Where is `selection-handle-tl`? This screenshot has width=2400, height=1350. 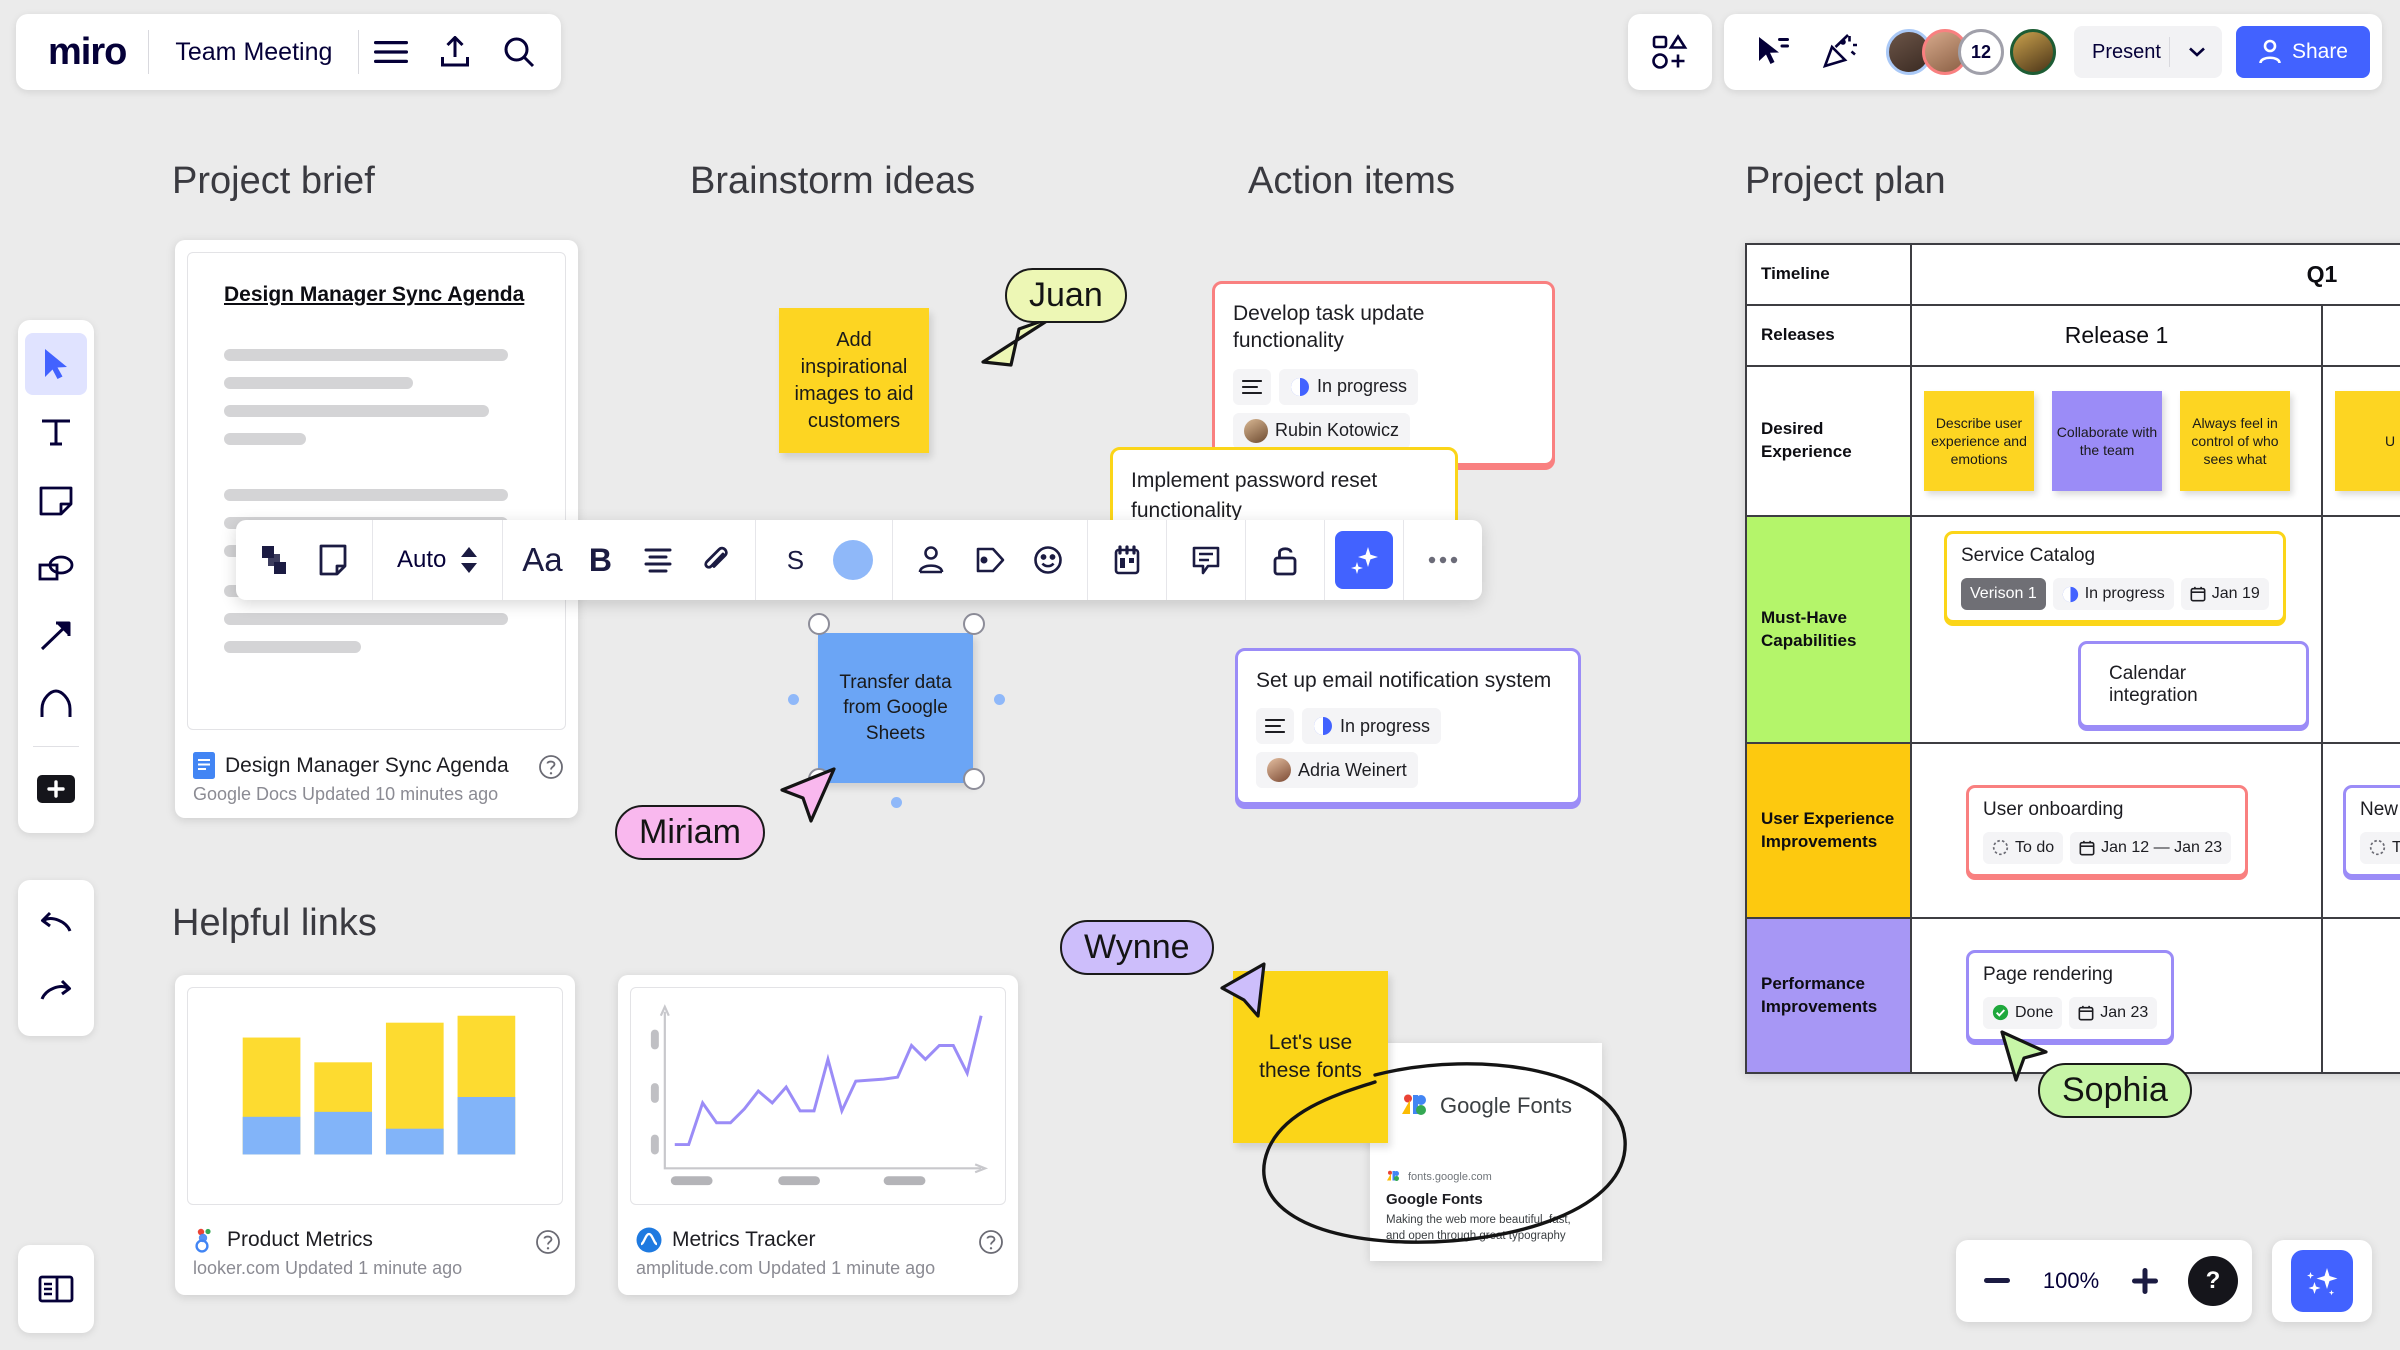
selection-handle-tl is located at coordinates (819, 624).